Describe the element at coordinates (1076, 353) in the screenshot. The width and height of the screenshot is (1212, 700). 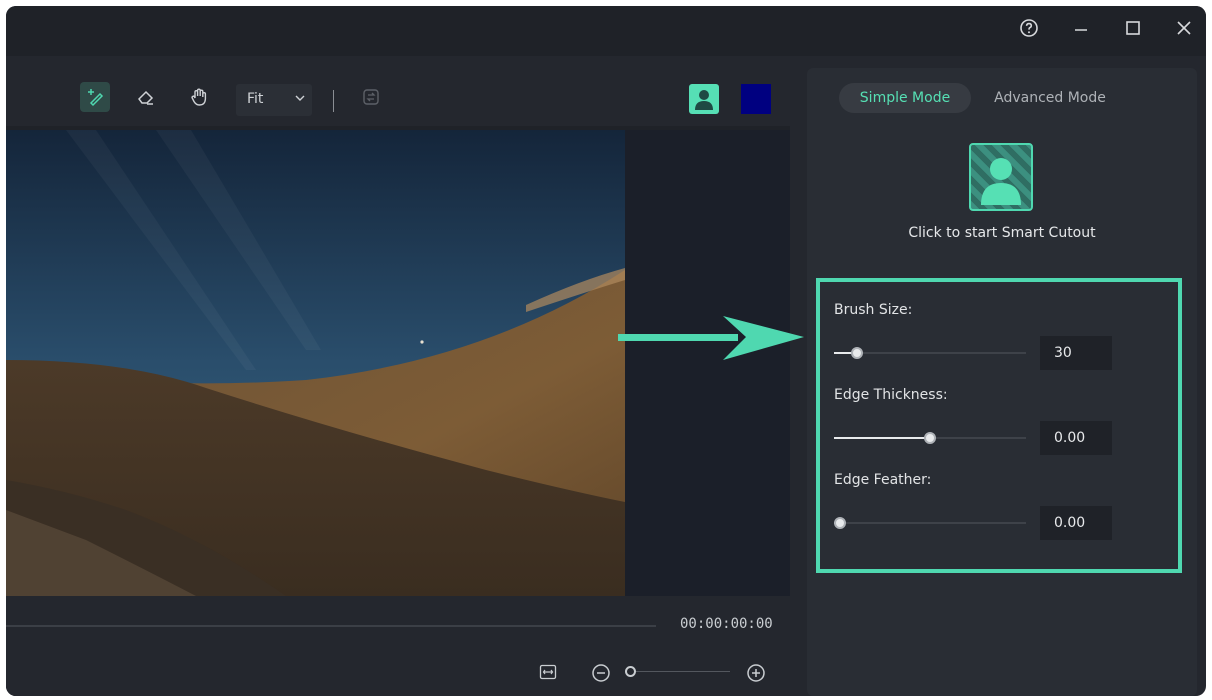
I see `brush-size-value: 30` at that location.